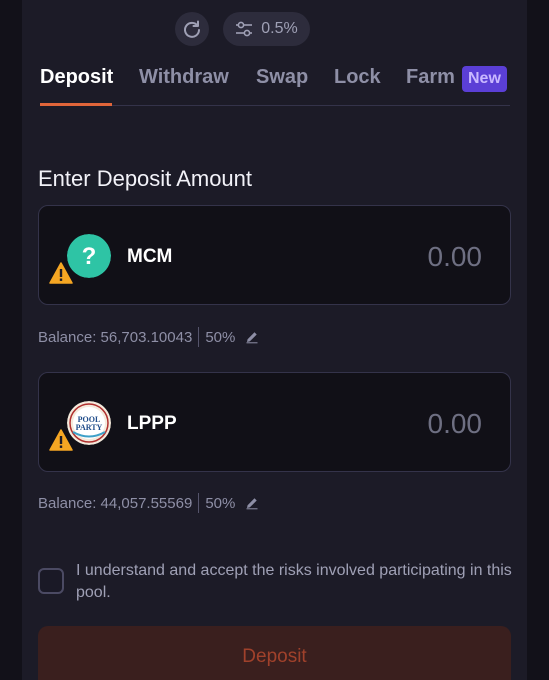  I want to click on balance-value: 44,057.55569, so click(147, 503).